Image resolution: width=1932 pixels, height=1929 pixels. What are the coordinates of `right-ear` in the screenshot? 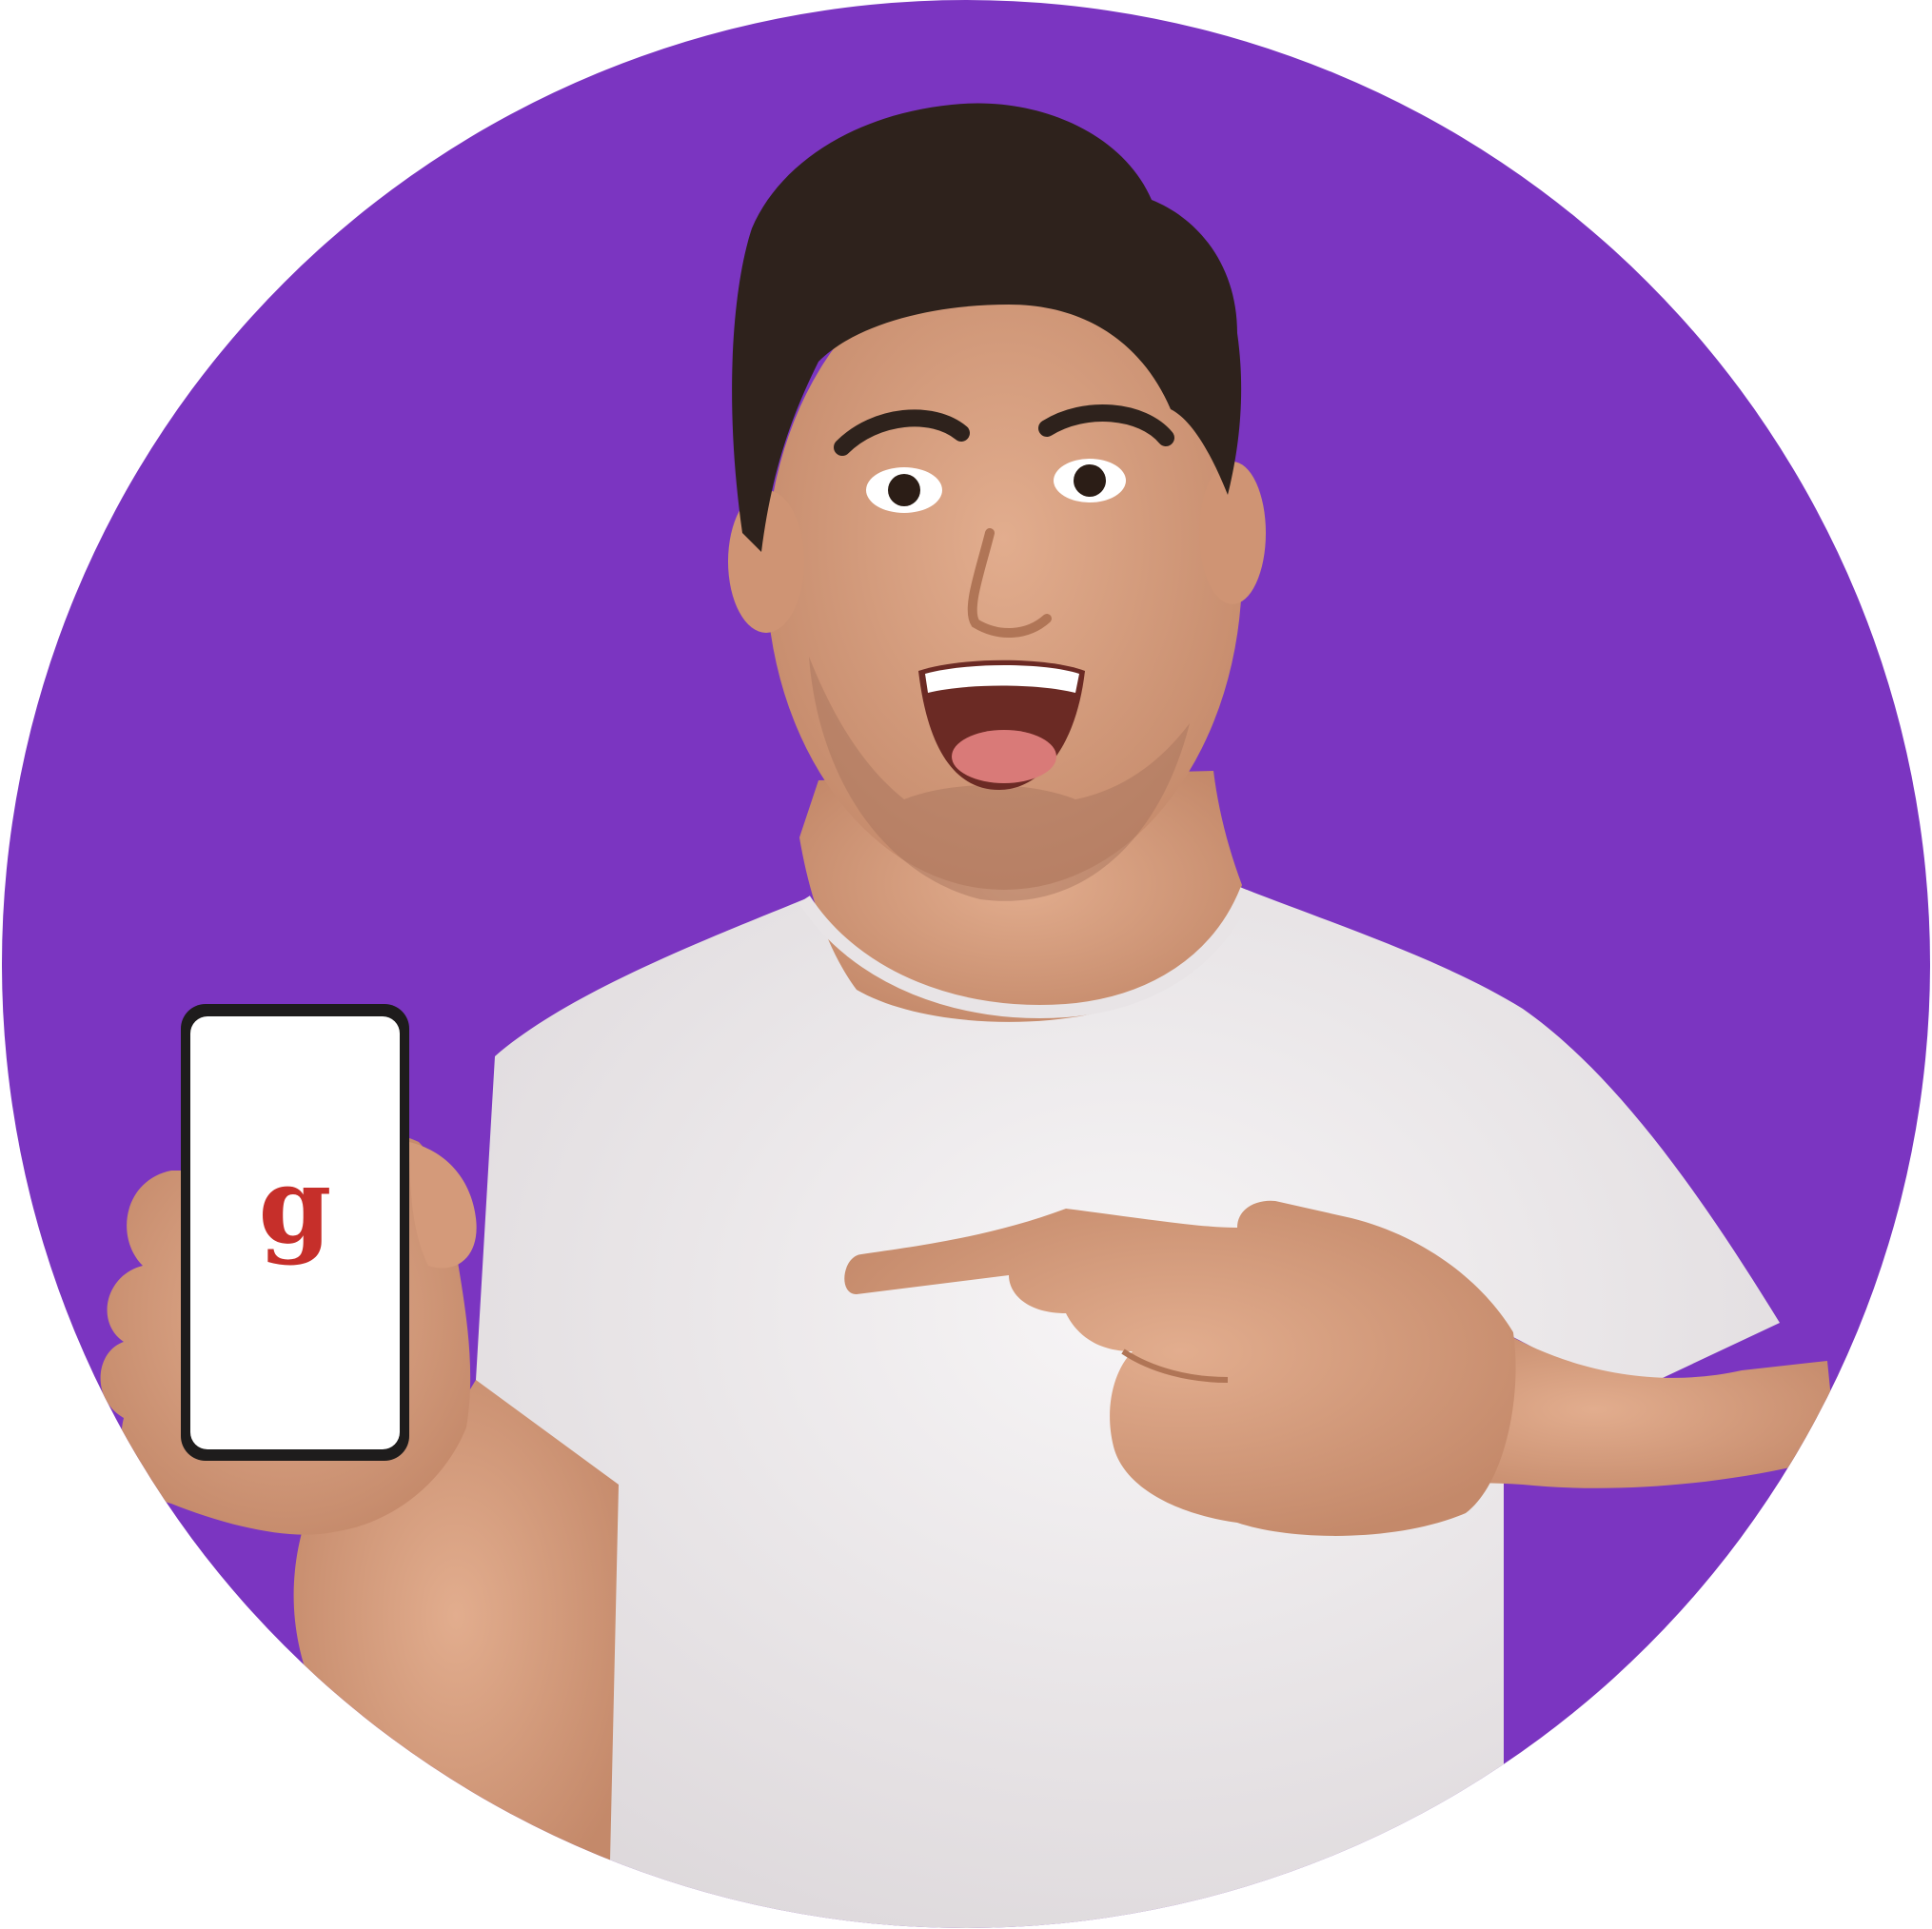 It's located at (1232, 533).